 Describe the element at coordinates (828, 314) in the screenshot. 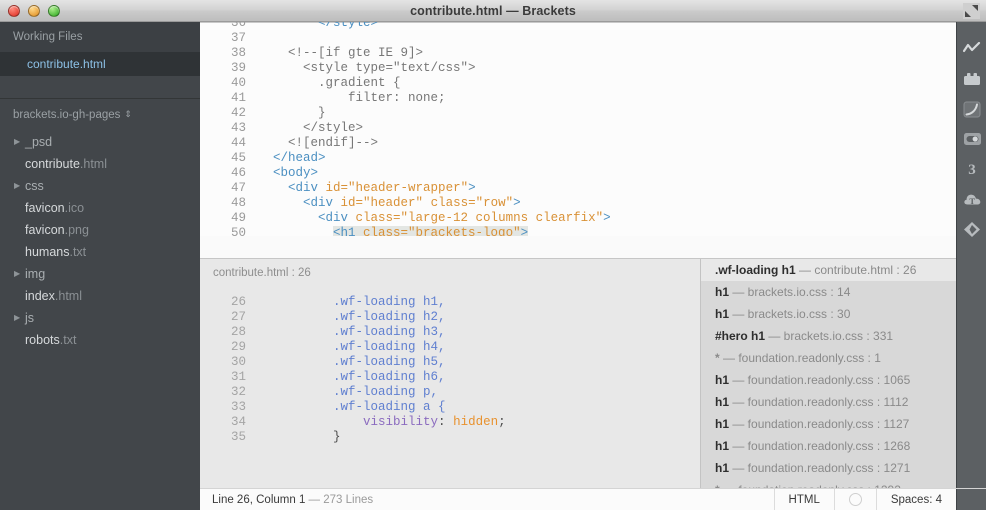

I see `related-rule-item: h1 — brackets.io.css : 30` at that location.